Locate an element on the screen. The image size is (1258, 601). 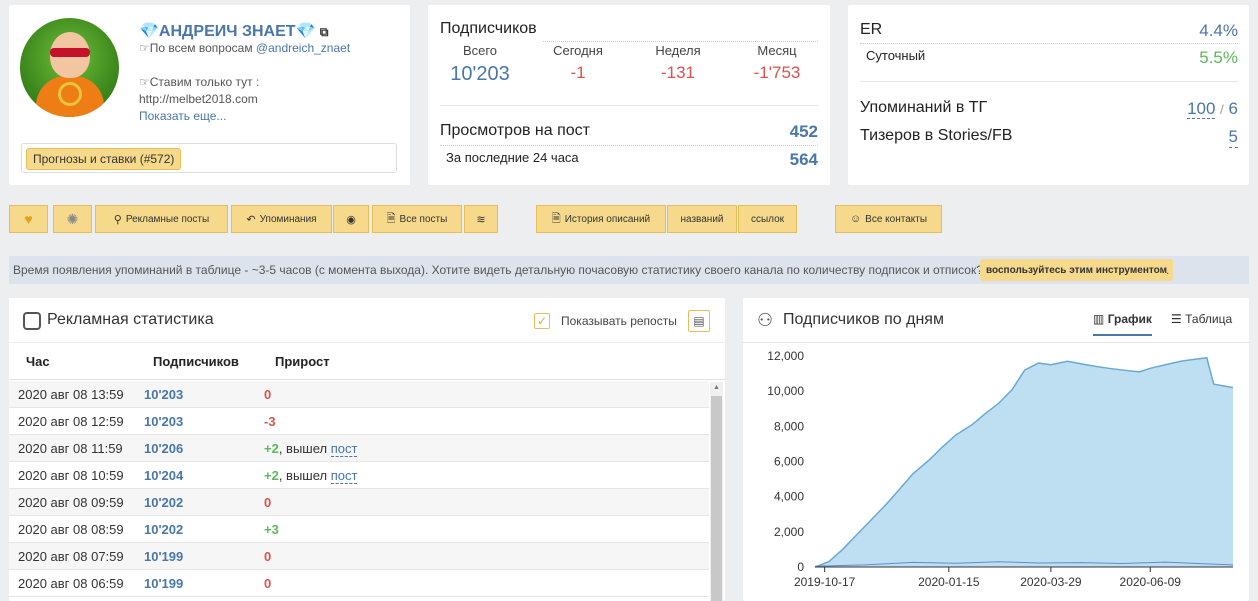
views-label: Просмотров на пост is located at coordinates (515, 130).